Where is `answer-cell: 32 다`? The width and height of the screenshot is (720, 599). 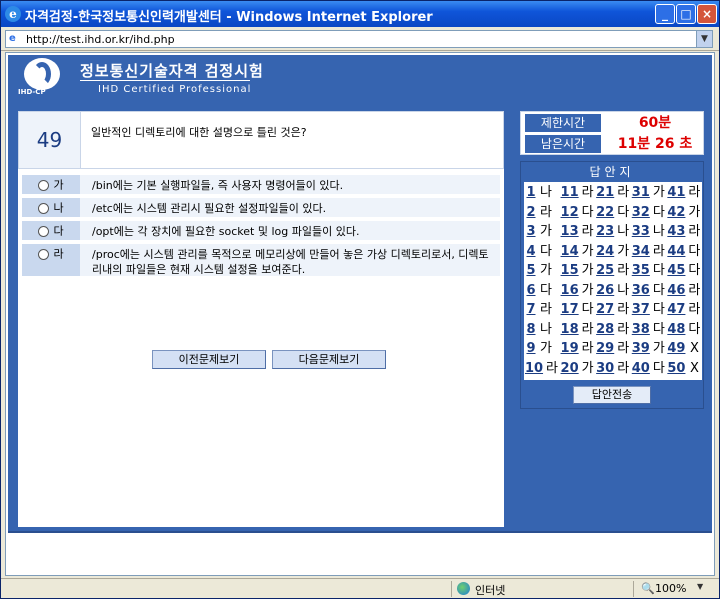 answer-cell: 32 다 is located at coordinates (649, 212).